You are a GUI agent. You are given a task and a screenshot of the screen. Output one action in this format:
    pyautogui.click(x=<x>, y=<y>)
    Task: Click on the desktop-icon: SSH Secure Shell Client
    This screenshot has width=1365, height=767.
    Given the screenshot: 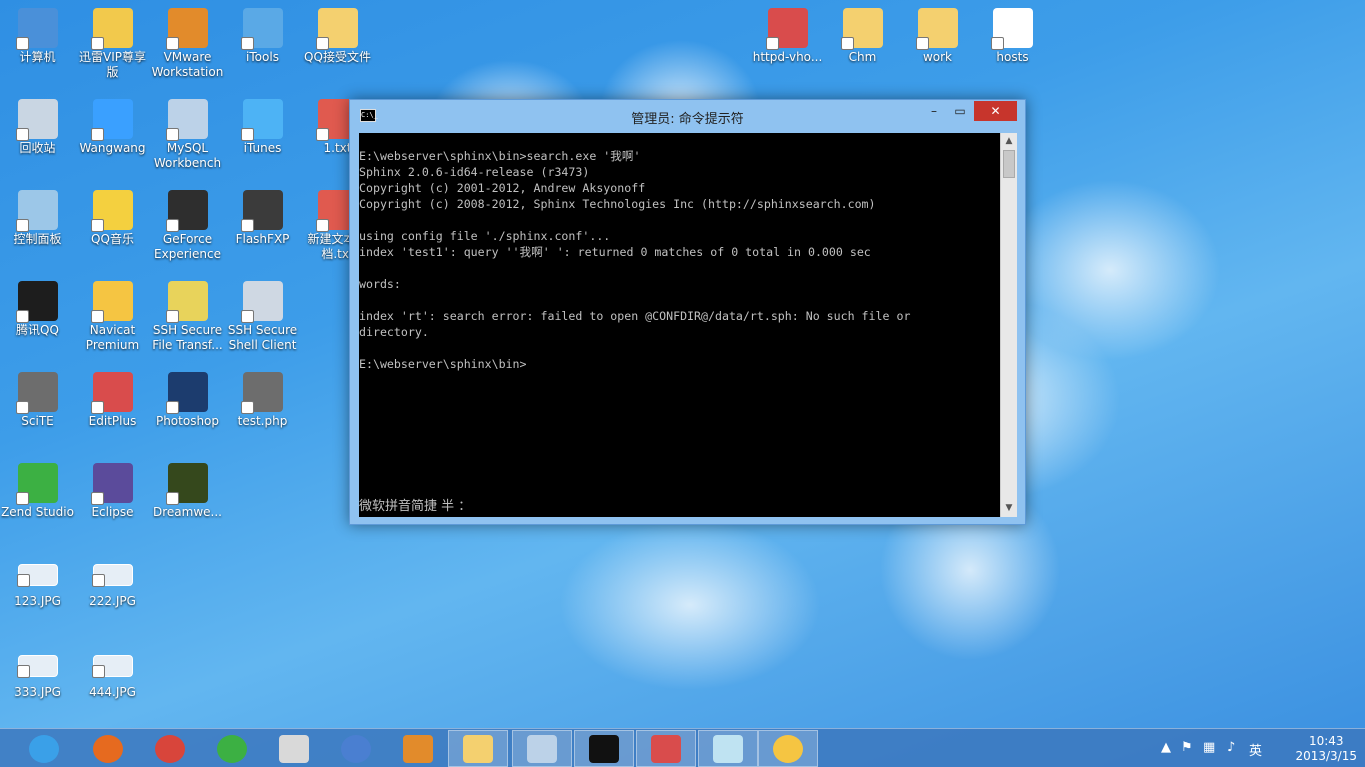 What is the action you would take?
    pyautogui.click(x=262, y=315)
    